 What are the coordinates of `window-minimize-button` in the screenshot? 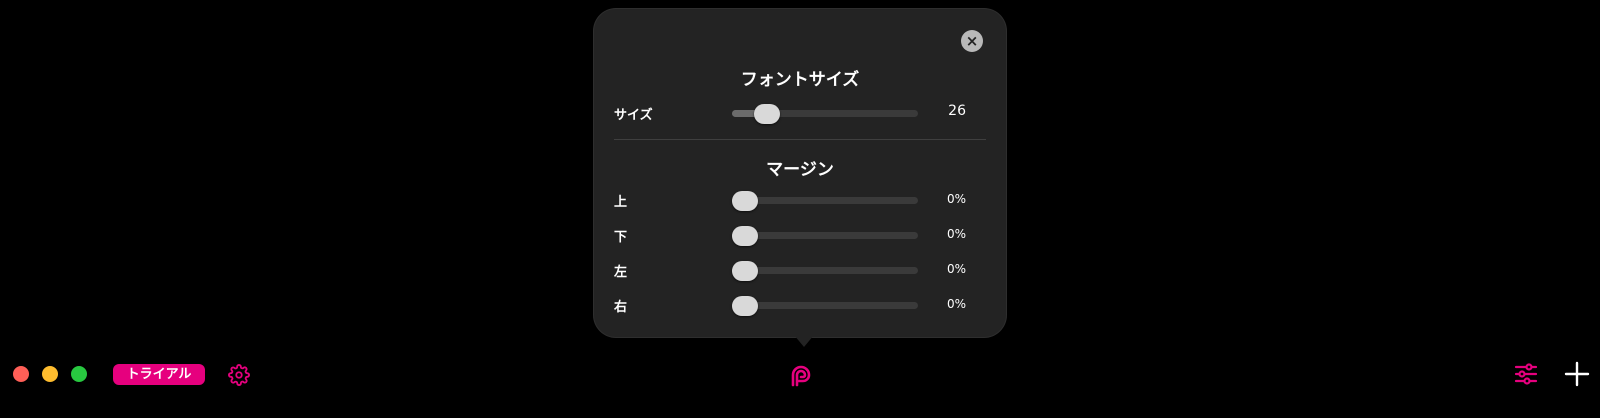 It's located at (50, 374).